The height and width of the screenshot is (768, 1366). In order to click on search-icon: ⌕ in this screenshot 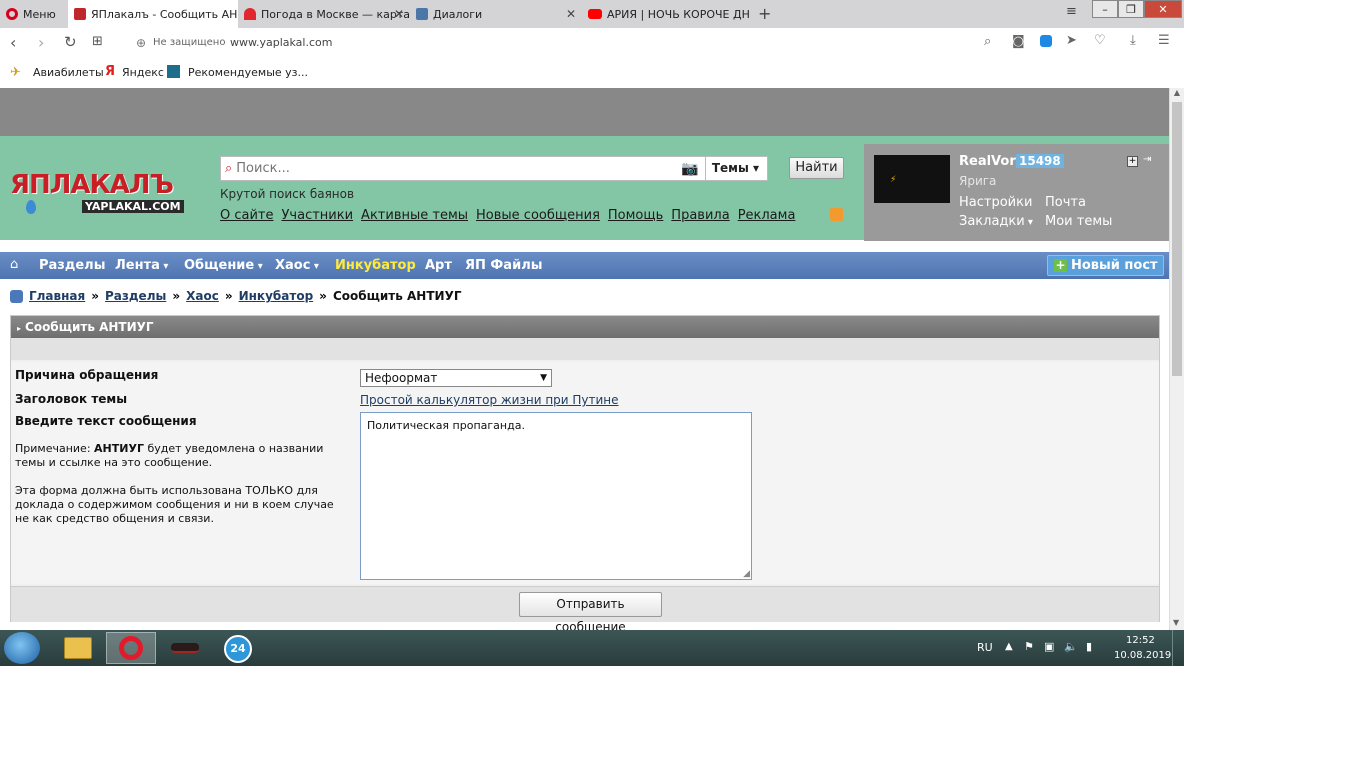, I will do `click(987, 41)`.